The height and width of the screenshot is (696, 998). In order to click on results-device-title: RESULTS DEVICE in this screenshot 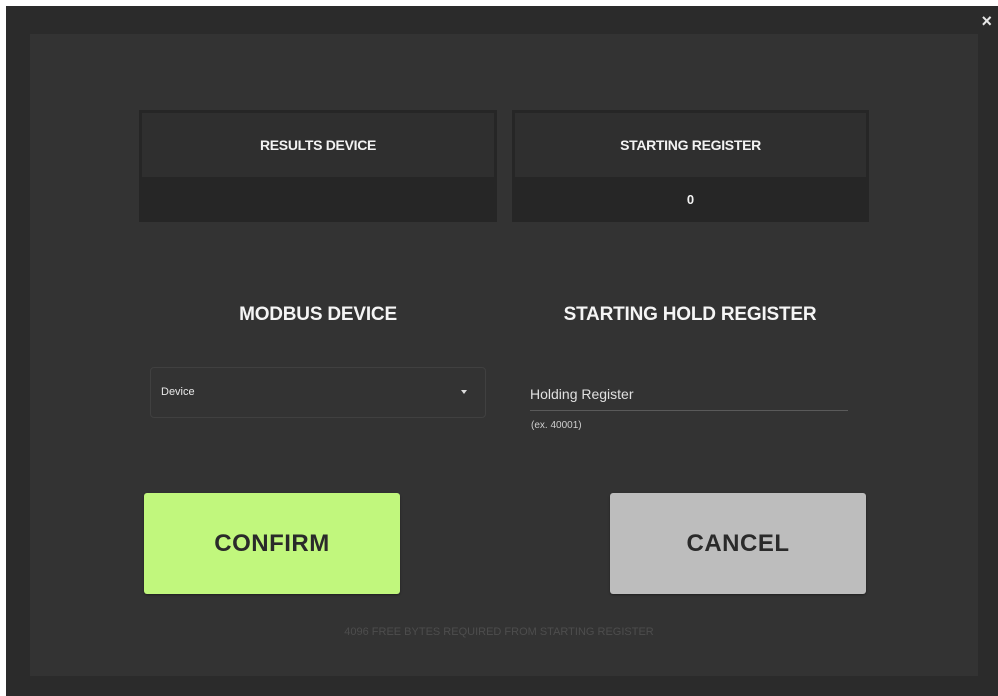, I will do `click(318, 145)`.